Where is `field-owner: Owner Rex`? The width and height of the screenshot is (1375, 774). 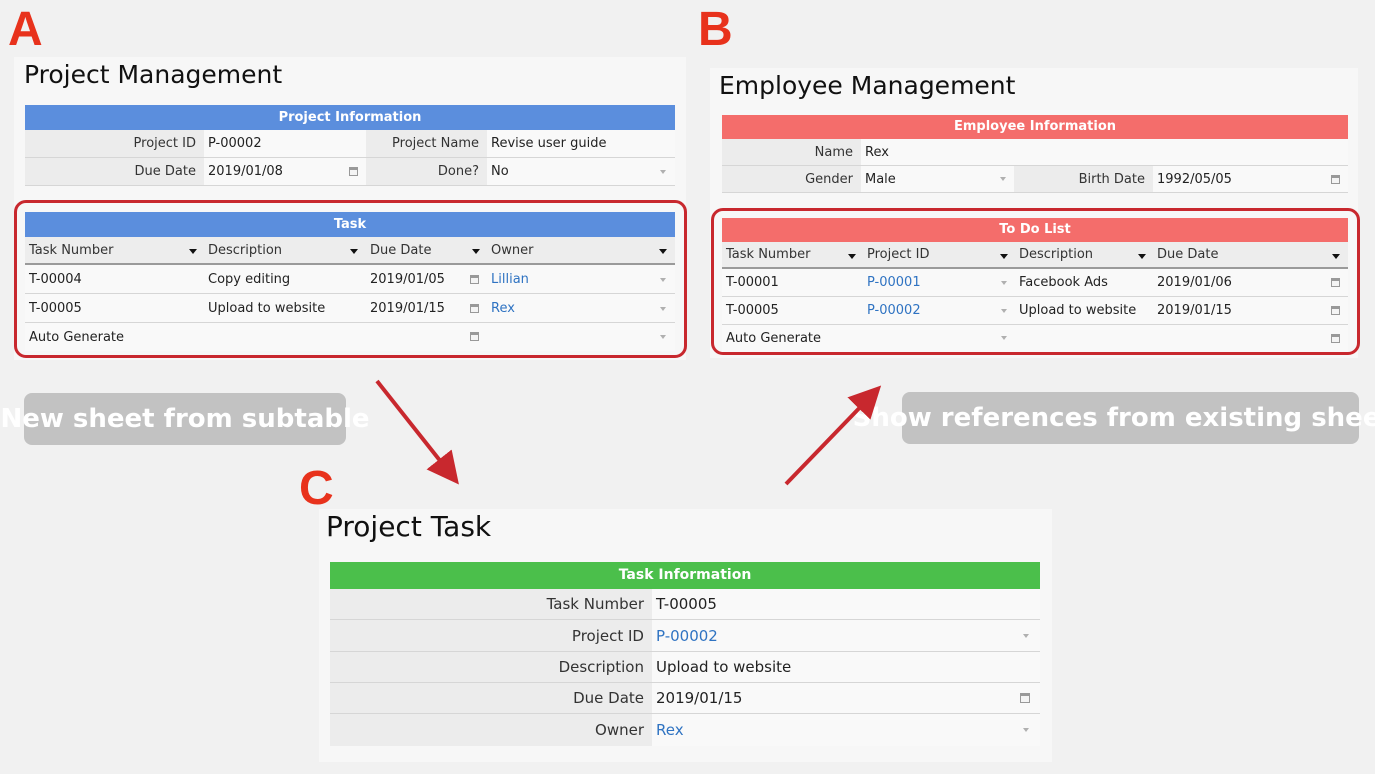
field-owner: Owner Rex is located at coordinates (685, 730).